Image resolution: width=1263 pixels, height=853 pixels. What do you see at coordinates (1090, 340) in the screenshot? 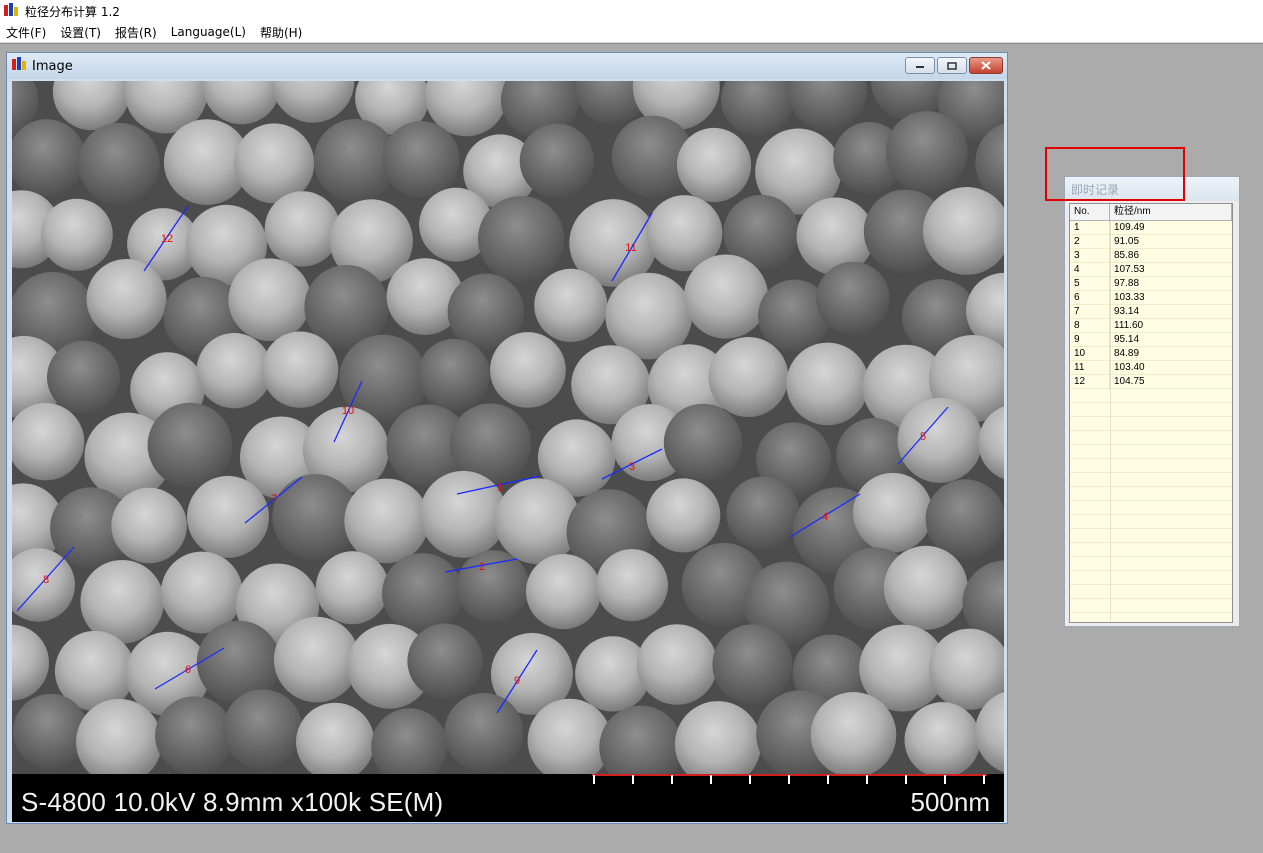
I see `row-number: 9` at bounding box center [1090, 340].